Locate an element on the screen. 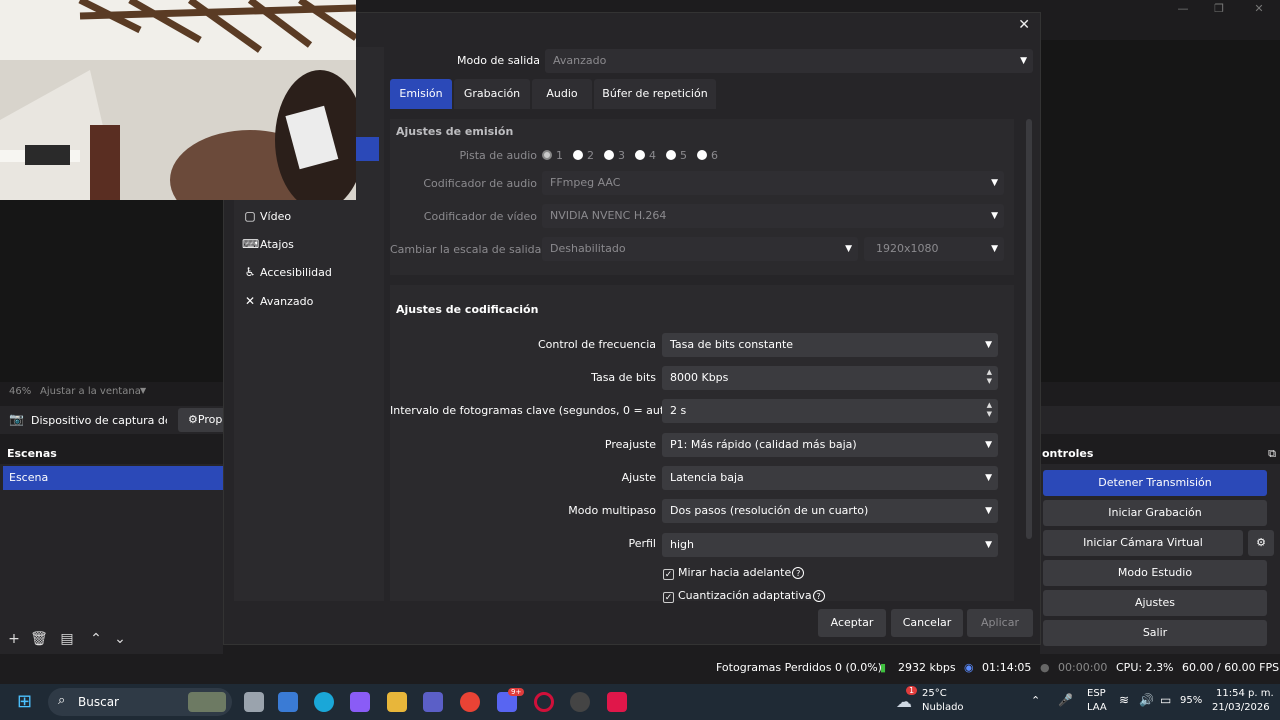 Image resolution: width=1280 pixels, height=720 pixels. output-mode-select: Avanzado ▼ is located at coordinates (789, 61).